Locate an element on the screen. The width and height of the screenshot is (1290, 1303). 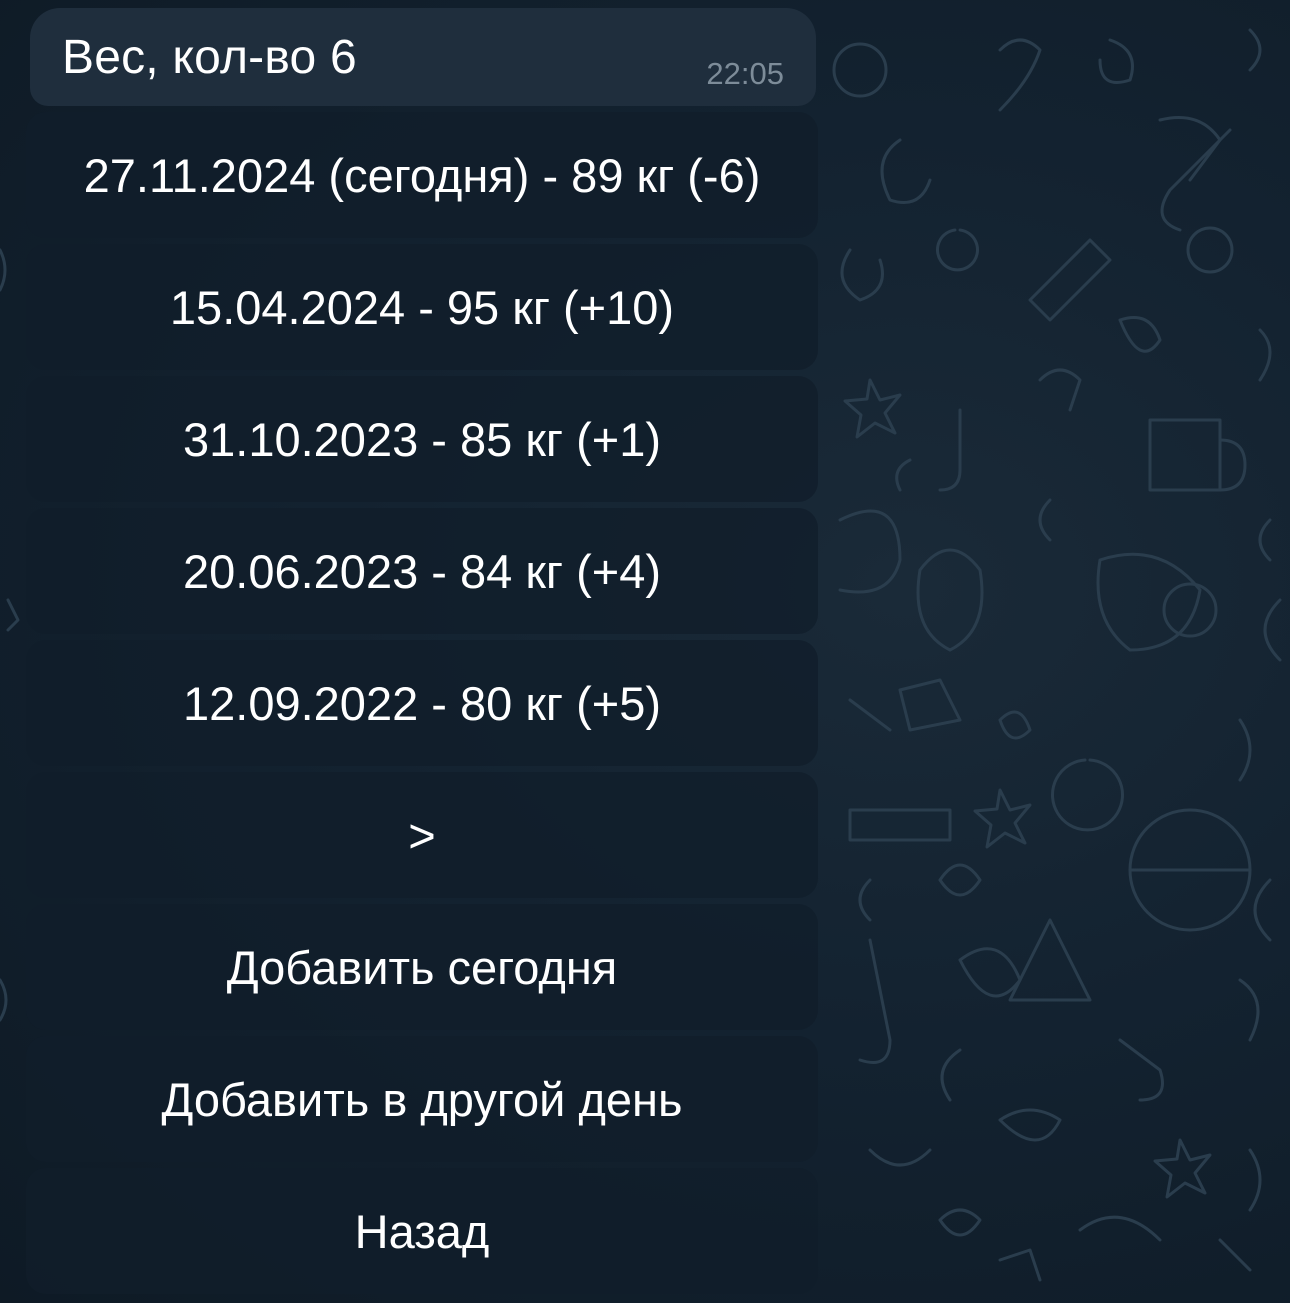
add-other-day-button: Добавить в другой день is located at coordinates (422, 1099).